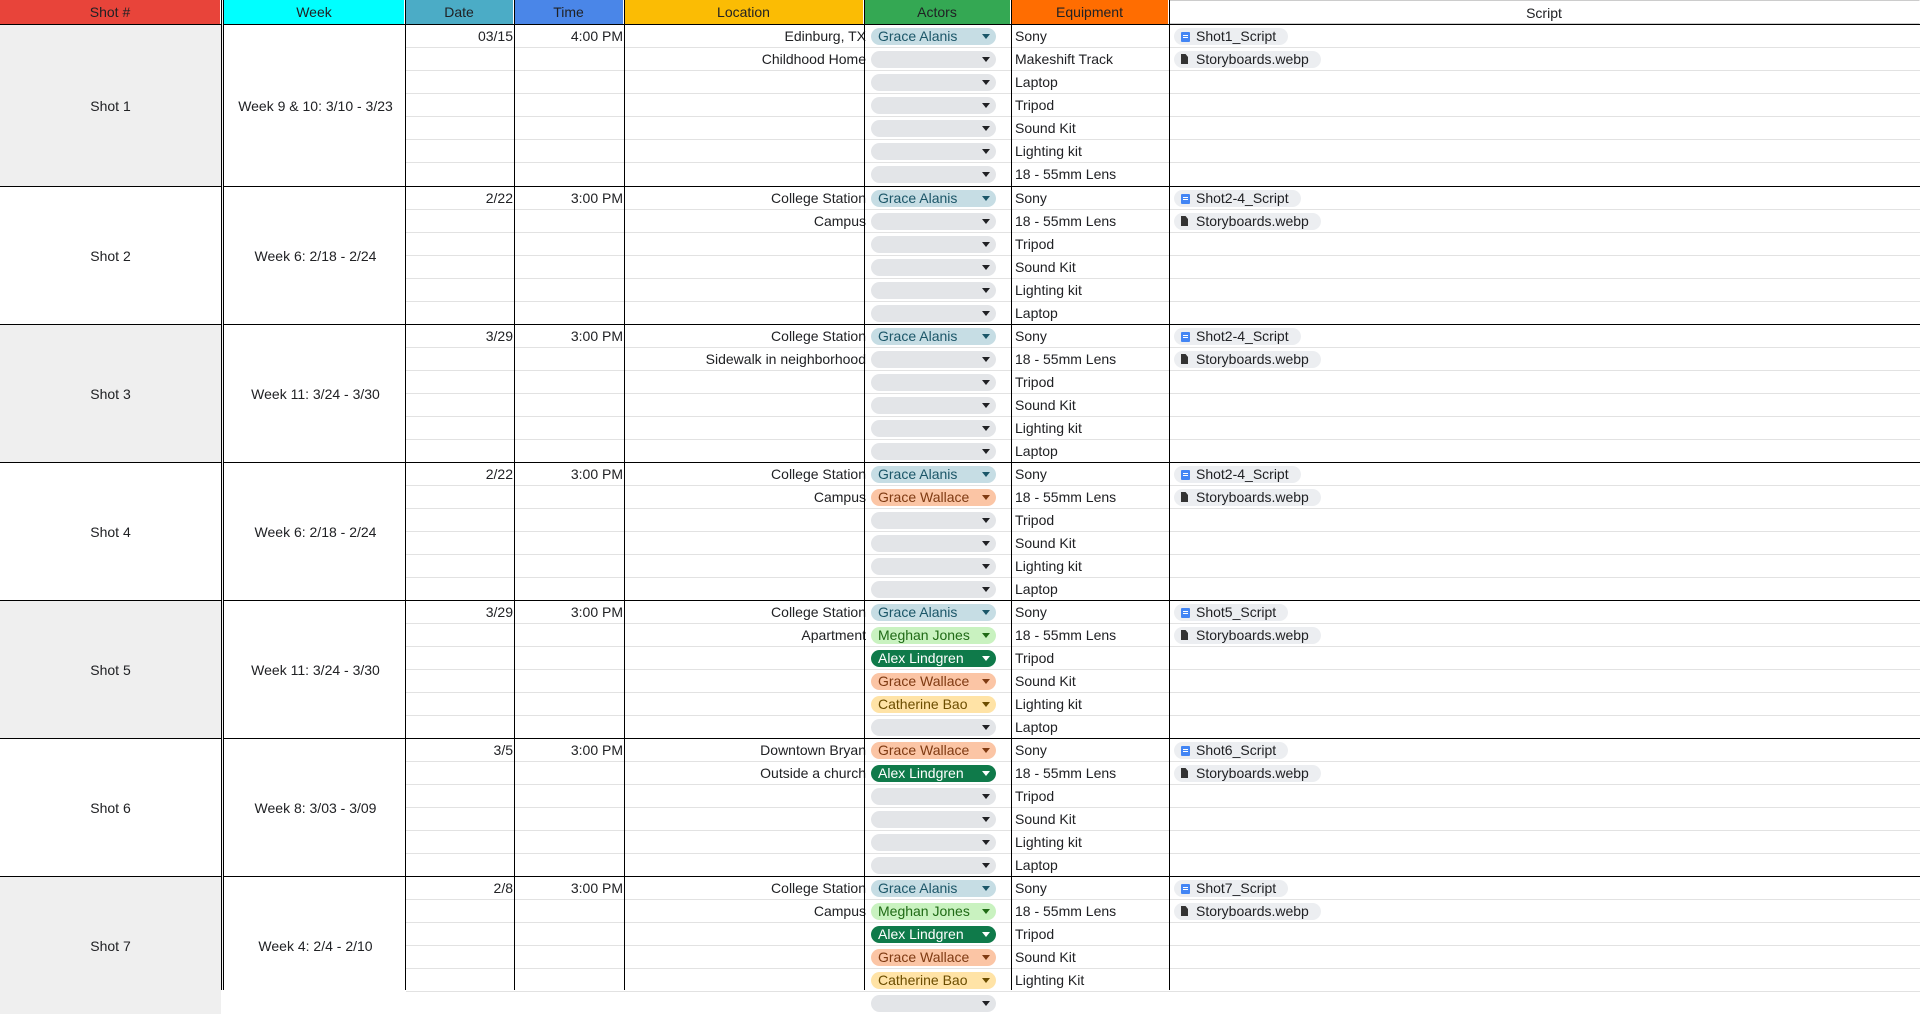  I want to click on header-equipment: Equipment, so click(1090, 12).